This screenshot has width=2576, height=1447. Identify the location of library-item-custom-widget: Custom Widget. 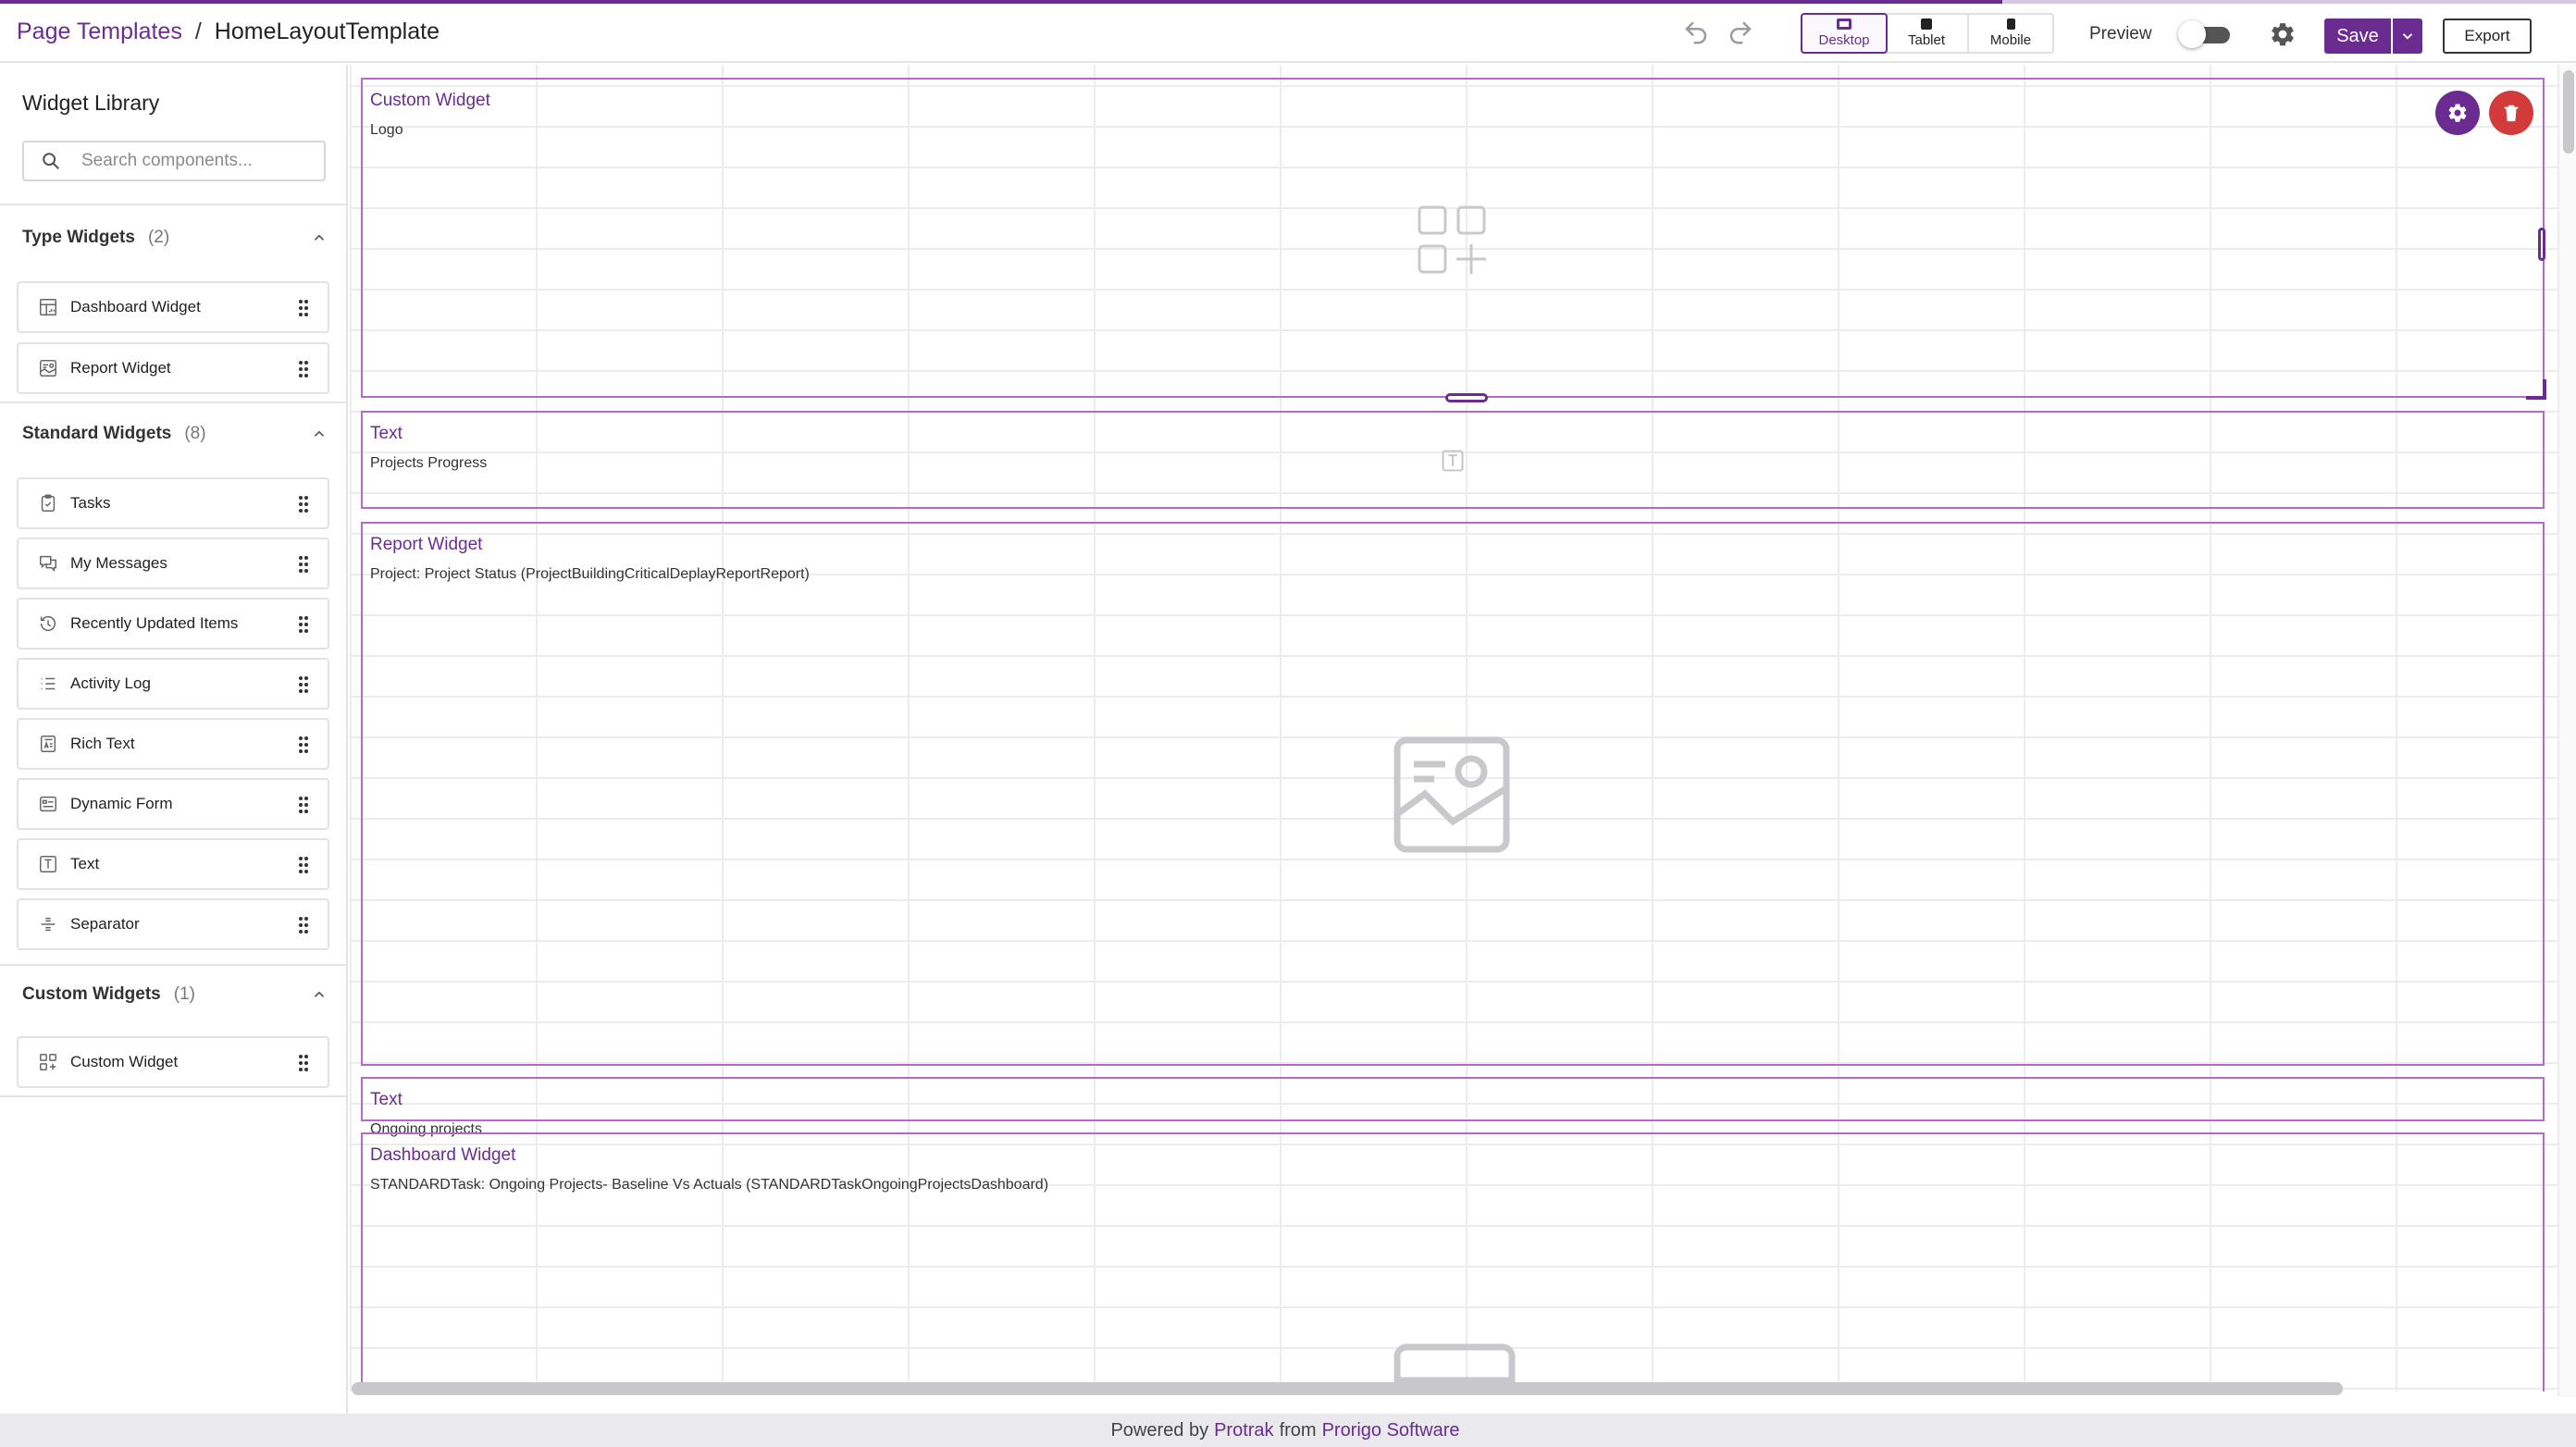
(173, 1062).